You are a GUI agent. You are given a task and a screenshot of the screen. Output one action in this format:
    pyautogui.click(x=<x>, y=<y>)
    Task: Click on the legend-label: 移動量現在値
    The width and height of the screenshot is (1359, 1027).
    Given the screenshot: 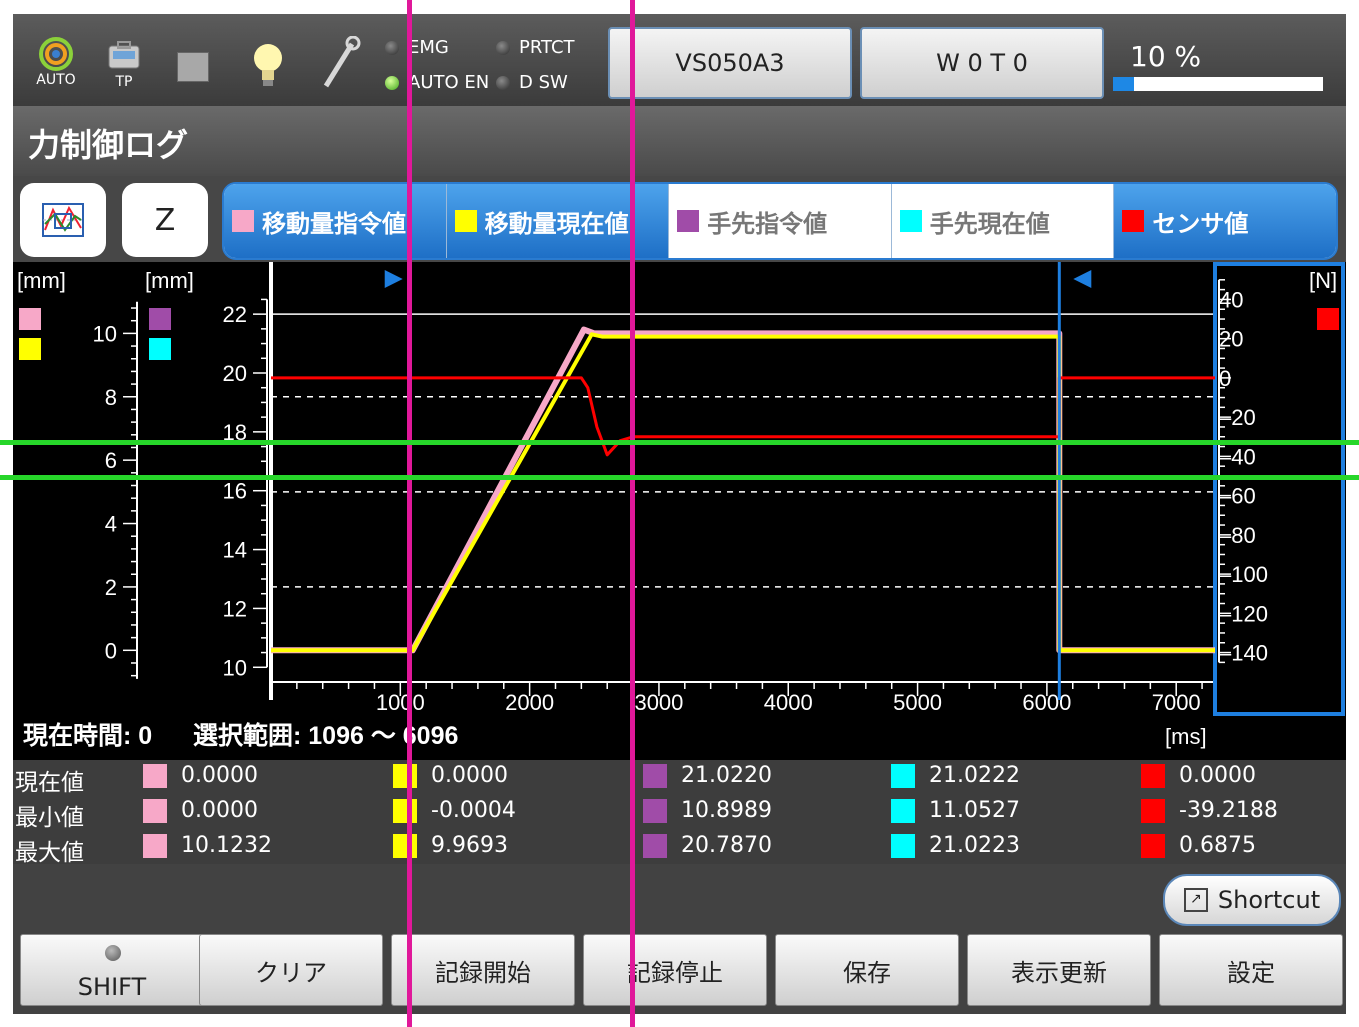 What is the action you would take?
    pyautogui.click(x=556, y=223)
    